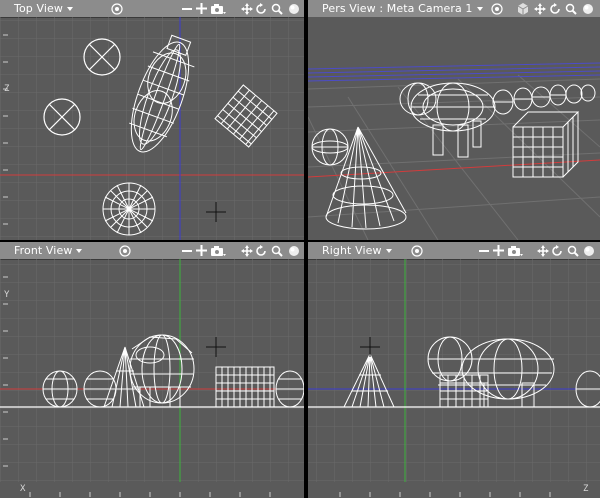  I want to click on front-view-titlebar: Front View, so click(152, 251).